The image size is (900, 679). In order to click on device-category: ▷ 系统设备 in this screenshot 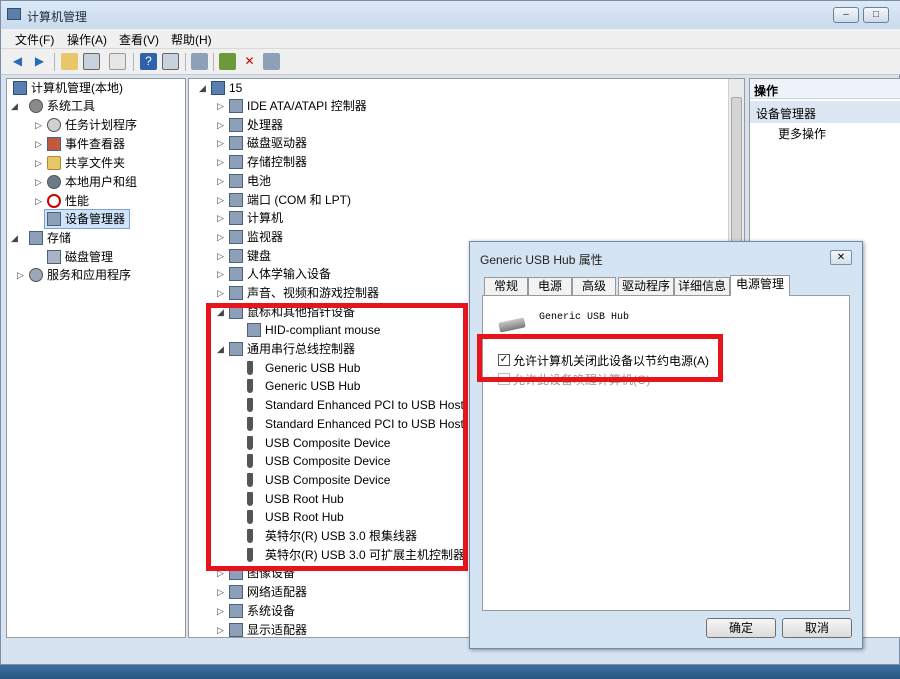, I will do `click(242, 611)`.